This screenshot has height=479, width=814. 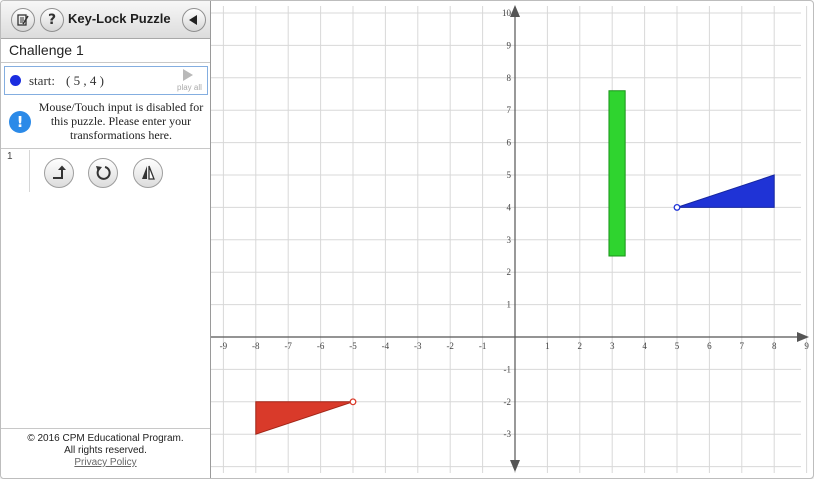 I want to click on y-tick-label: 3, so click(x=509, y=240).